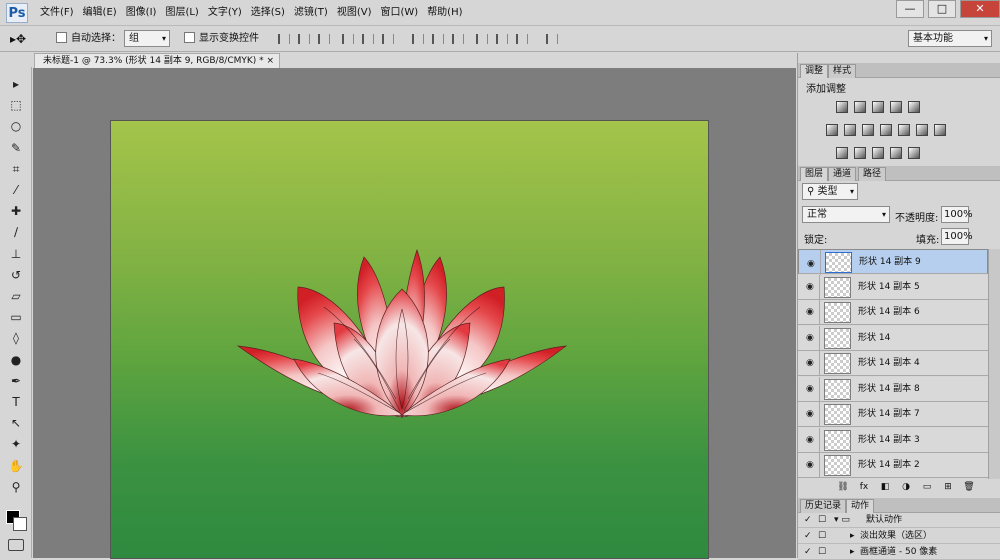 Image resolution: width=1000 pixels, height=560 pixels. What do you see at coordinates (284, 39) in the screenshot?
I see `align-top-icon` at bounding box center [284, 39].